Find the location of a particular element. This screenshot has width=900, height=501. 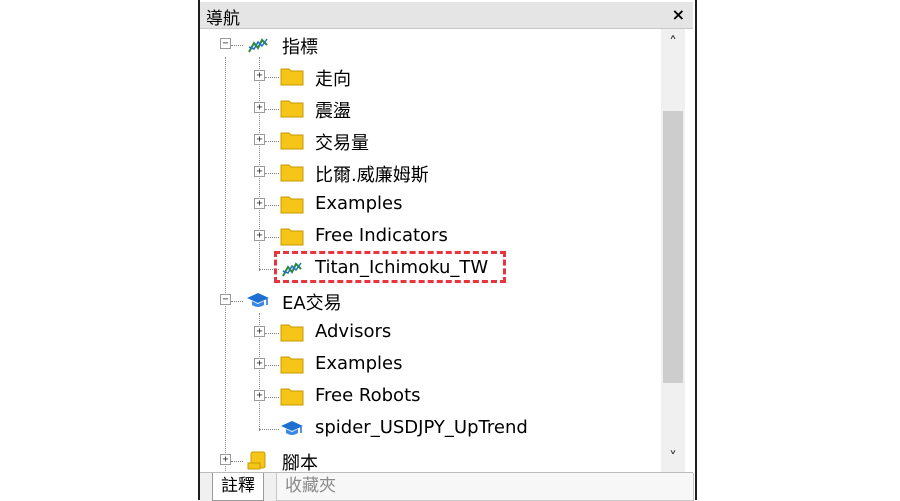

tree-folder: + 走向 is located at coordinates (430, 77).